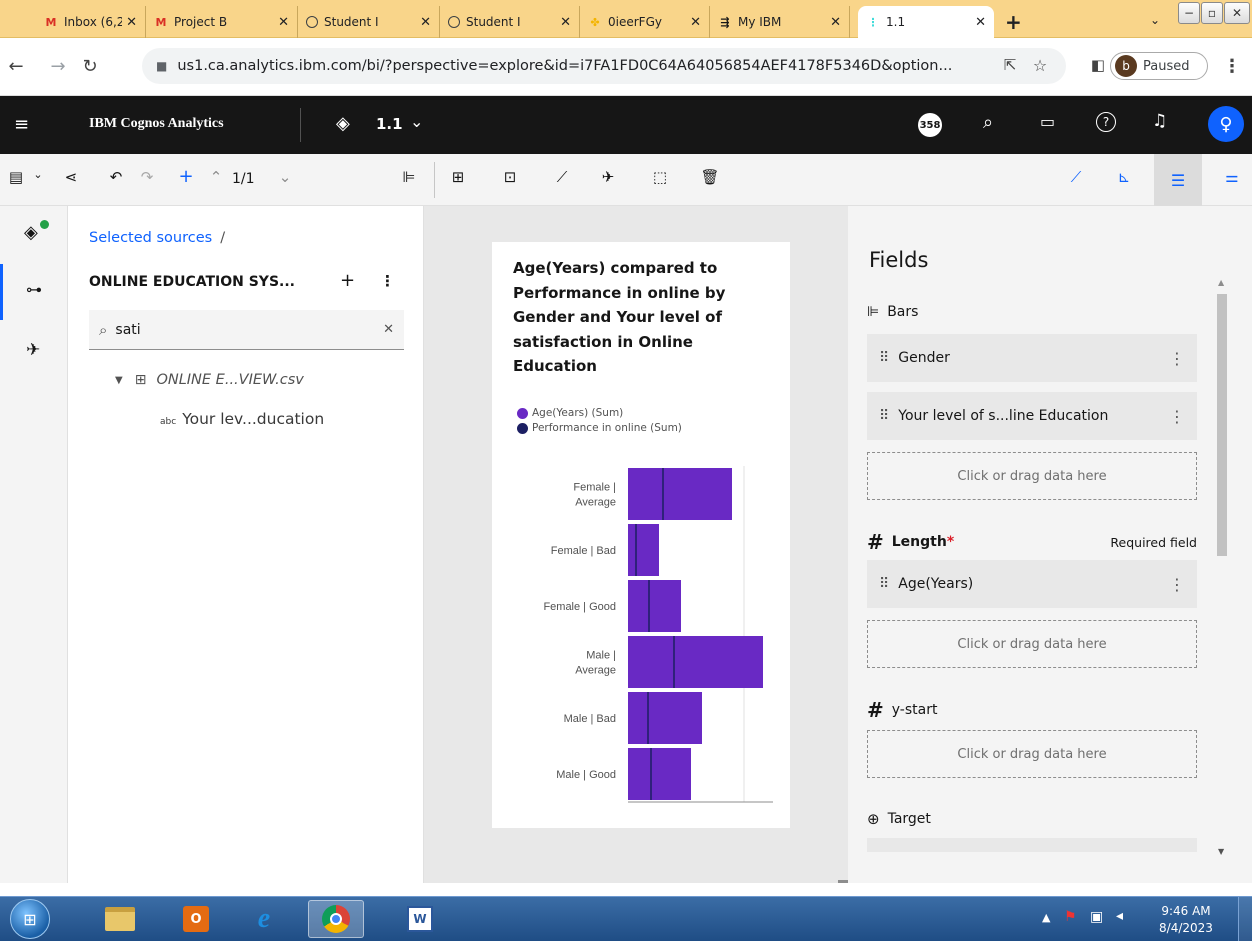 The width and height of the screenshot is (1252, 941). What do you see at coordinates (988, 122) in the screenshot?
I see `search-icon: ⌕` at bounding box center [988, 122].